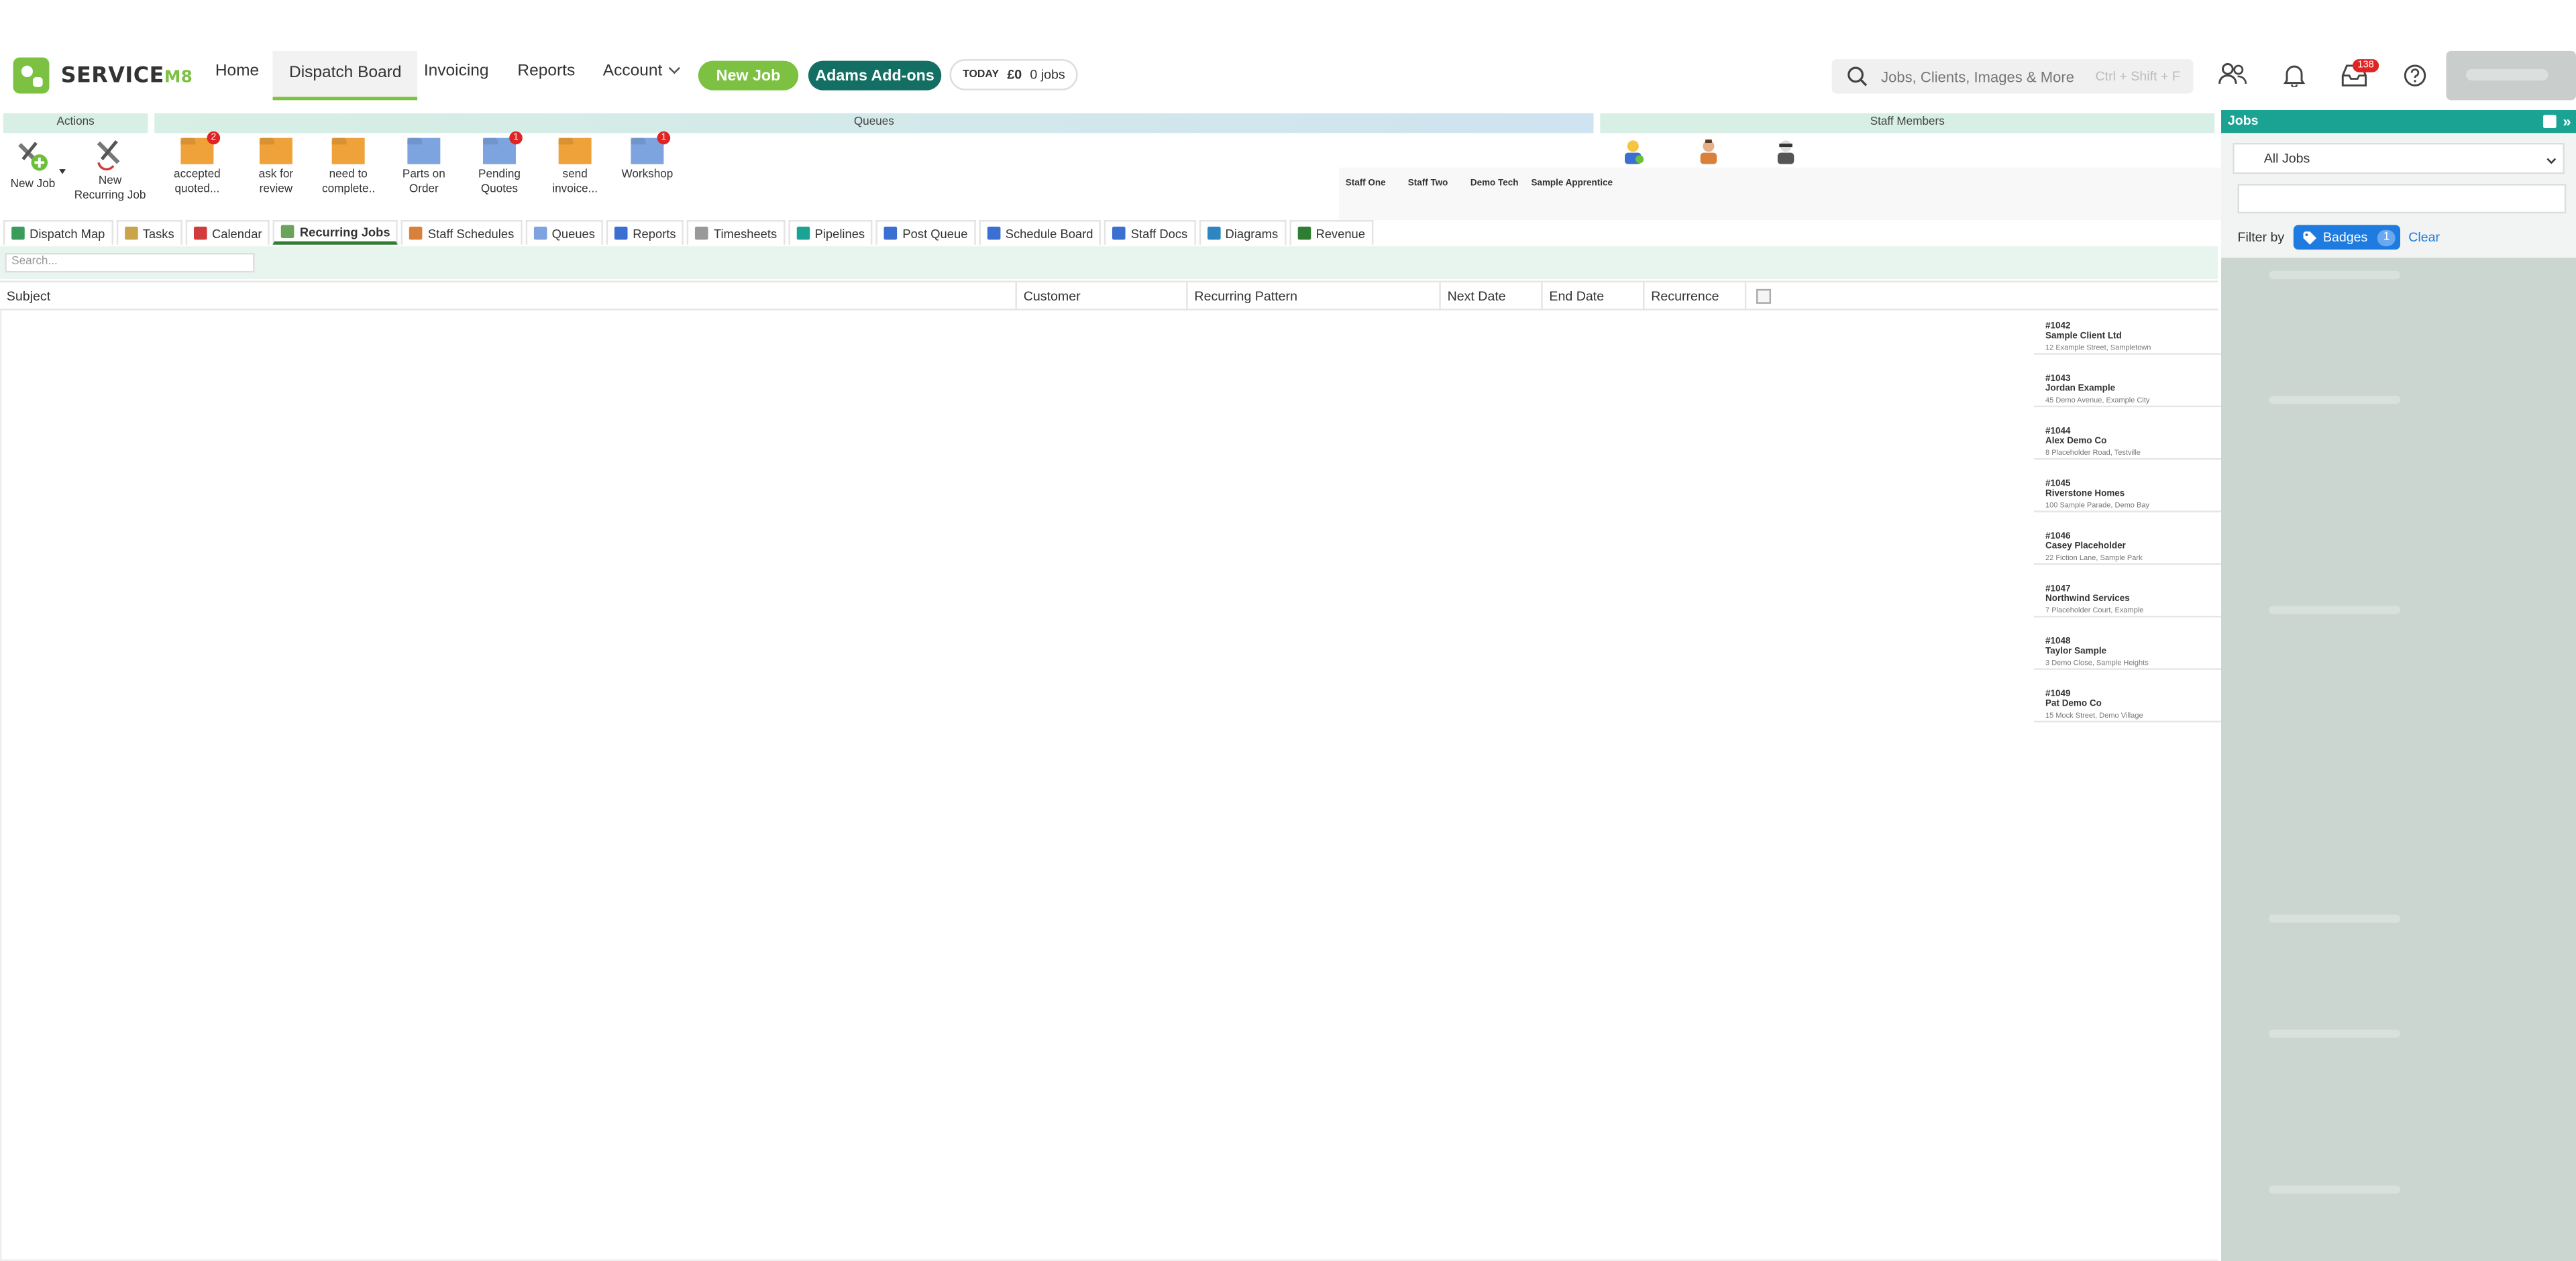 The width and height of the screenshot is (2576, 1261). Describe the element at coordinates (2399, 158) in the screenshot. I see `jobs-filter-select: All Jobs` at that location.